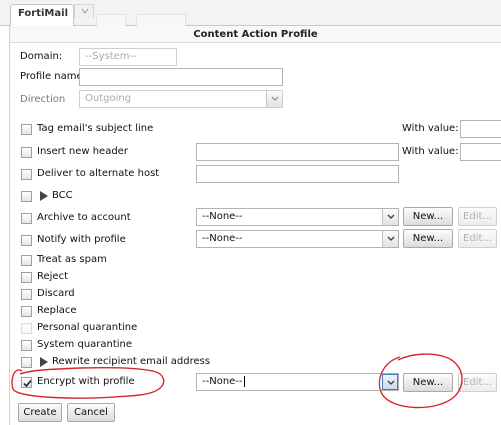 This screenshot has height=425, width=501. Describe the element at coordinates (108, 98) in the screenshot. I see `direction-value: Outgoing` at that location.